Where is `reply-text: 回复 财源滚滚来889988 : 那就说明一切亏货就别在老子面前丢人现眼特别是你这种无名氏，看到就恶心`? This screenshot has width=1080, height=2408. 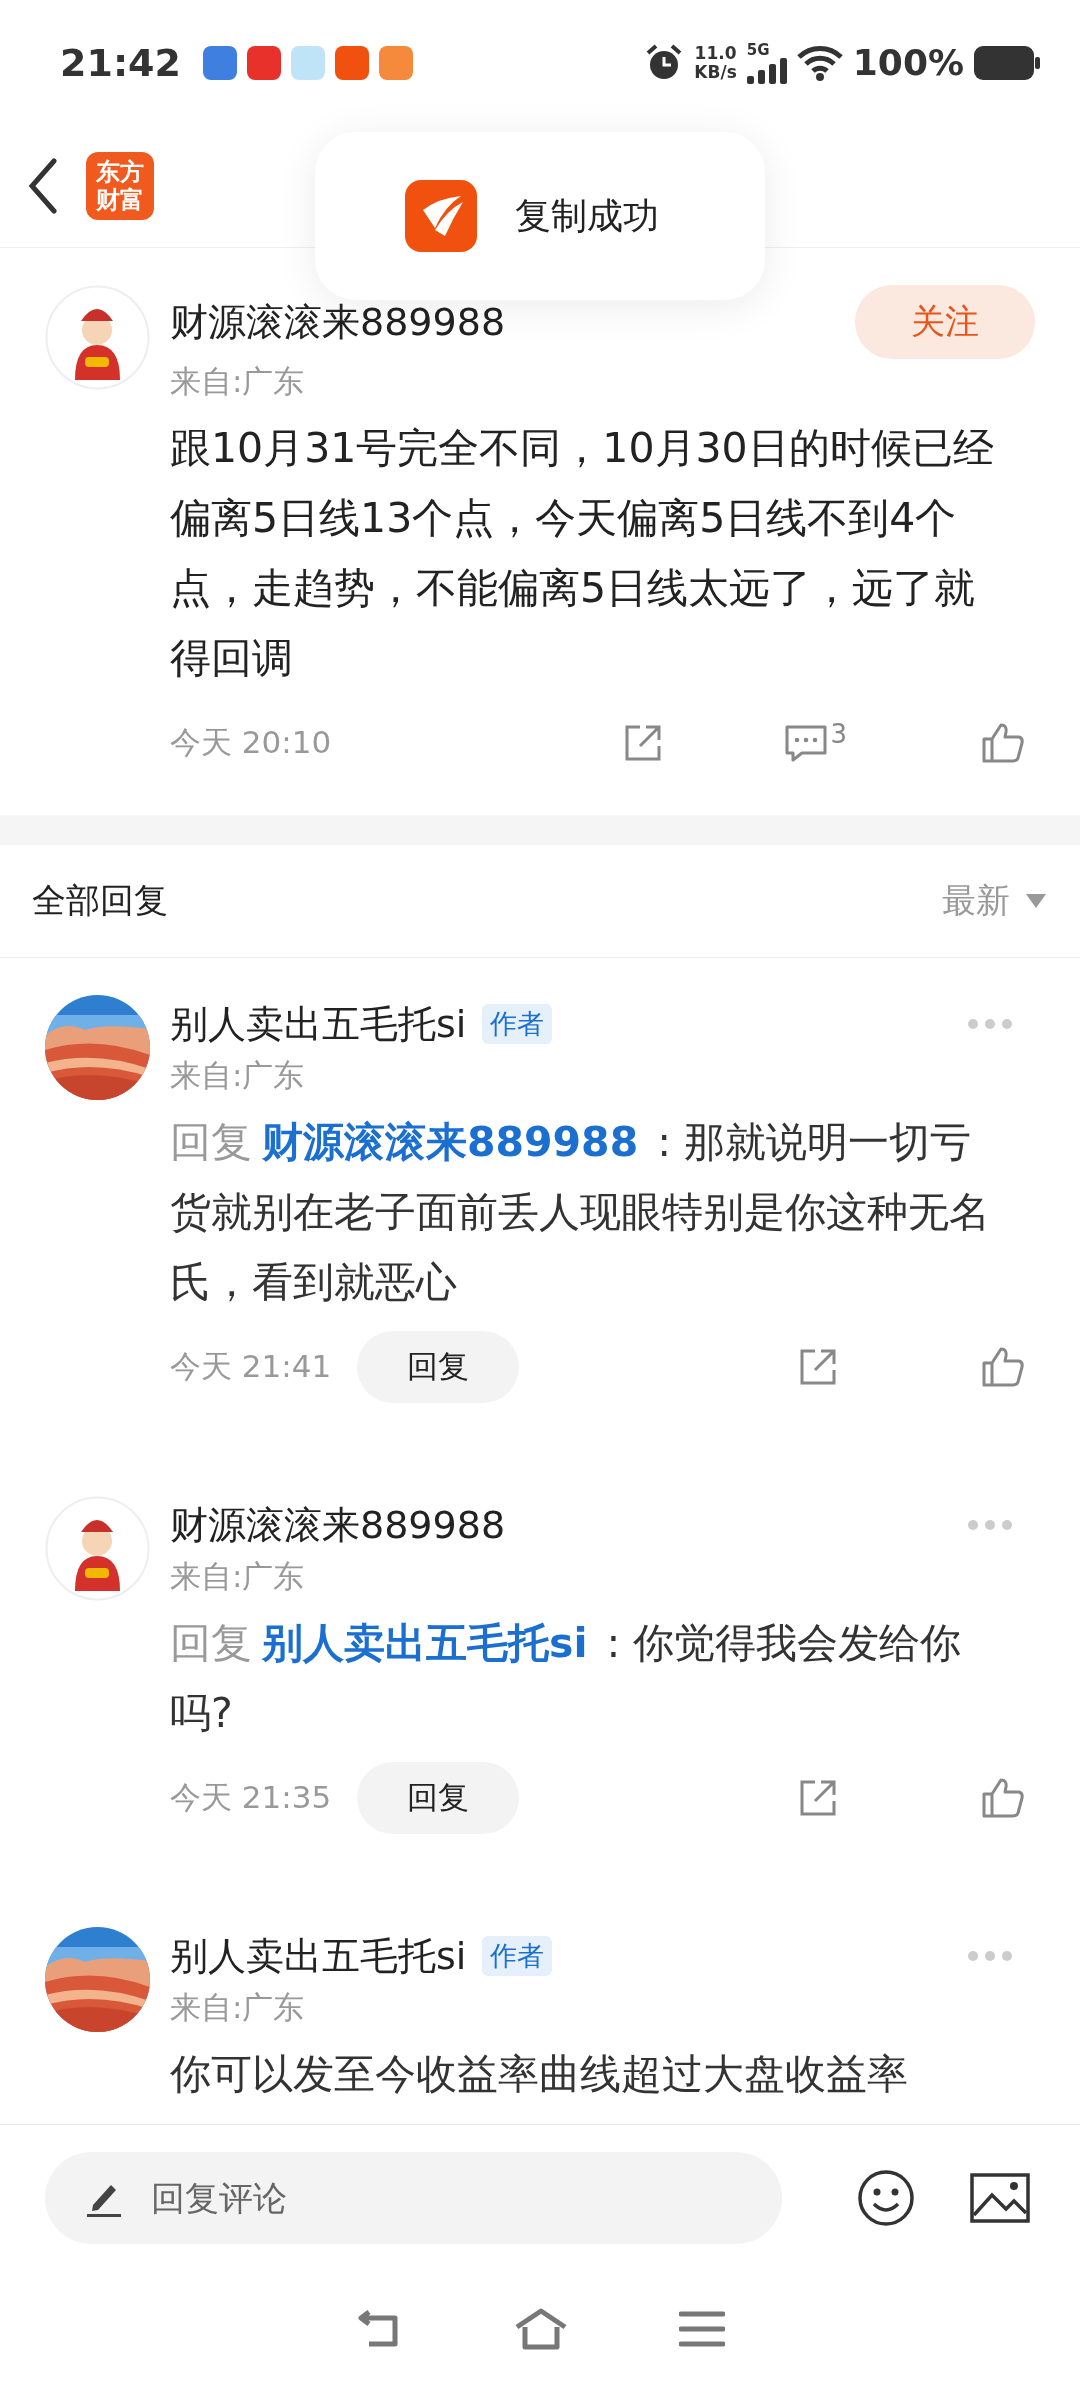
reply-text: 回复 财源滚滚来889988 : 那就说明一切亏货就别在老子面前丢人现眼特别是你这种无名氏，看到就恶心 is located at coordinates (580, 1212).